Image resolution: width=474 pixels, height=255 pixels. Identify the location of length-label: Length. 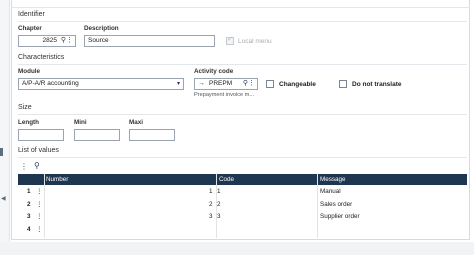
(28, 122).